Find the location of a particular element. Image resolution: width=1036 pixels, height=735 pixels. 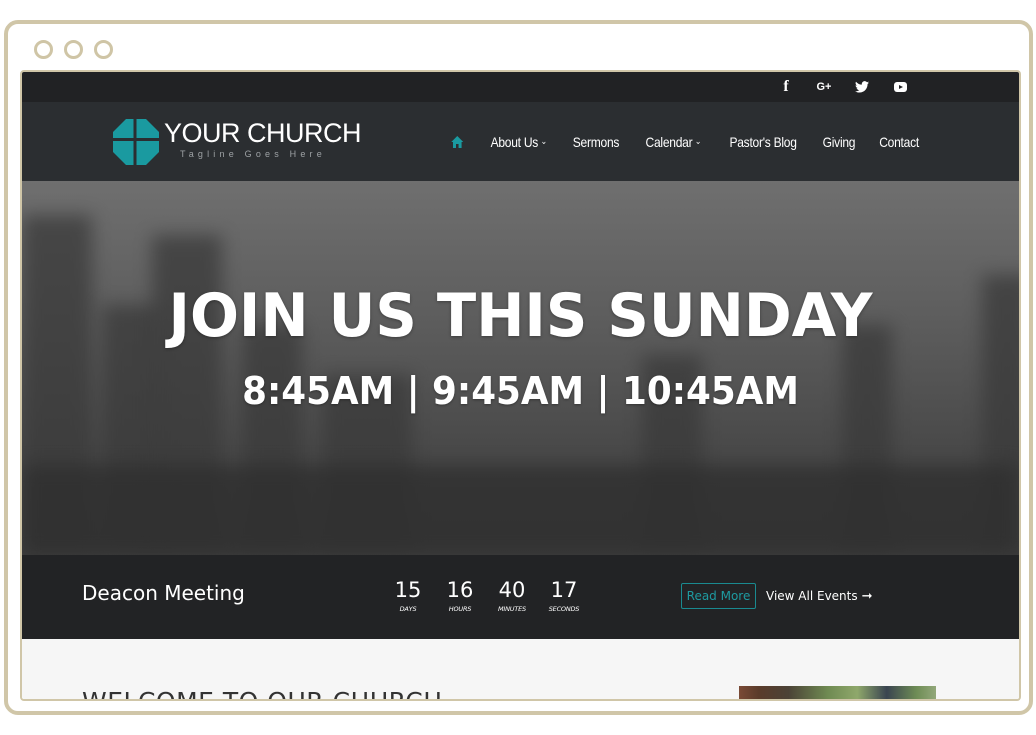

brand-title: YOUR CHURCH is located at coordinates (263, 133).